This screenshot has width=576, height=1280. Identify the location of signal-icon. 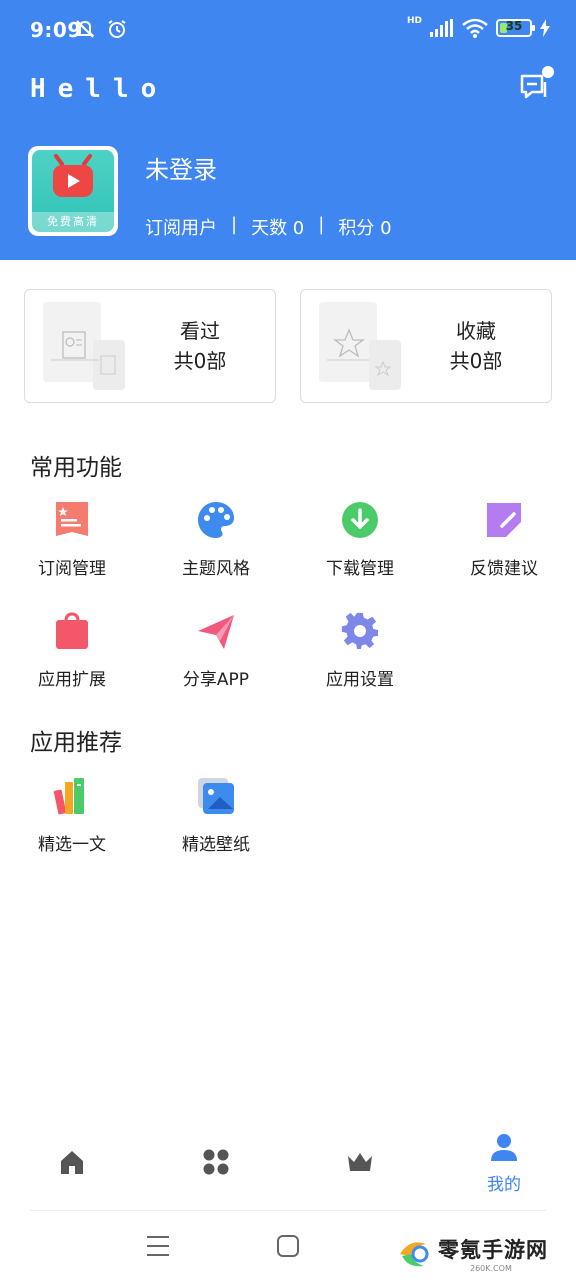
(441, 28).